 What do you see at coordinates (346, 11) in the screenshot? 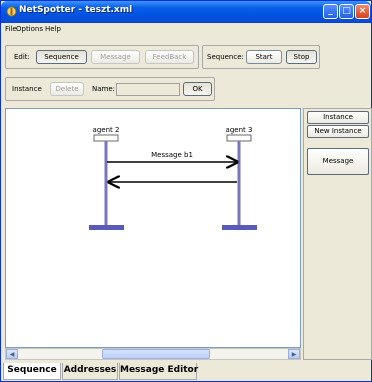
I see `maximize-icon: □` at bounding box center [346, 11].